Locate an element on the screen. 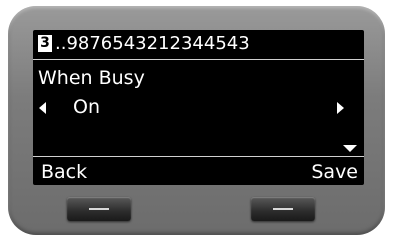  arrow-left-icon is located at coordinates (42, 108).